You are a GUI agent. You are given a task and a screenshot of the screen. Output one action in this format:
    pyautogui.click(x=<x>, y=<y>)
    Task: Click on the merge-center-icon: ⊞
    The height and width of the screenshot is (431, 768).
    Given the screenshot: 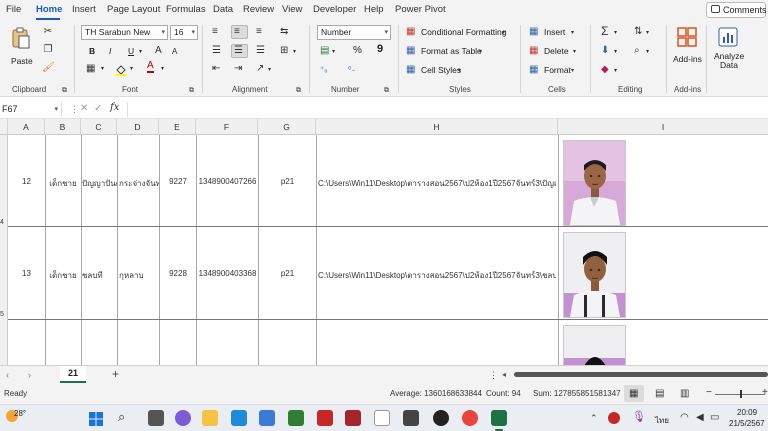 What is the action you would take?
    pyautogui.click(x=284, y=51)
    